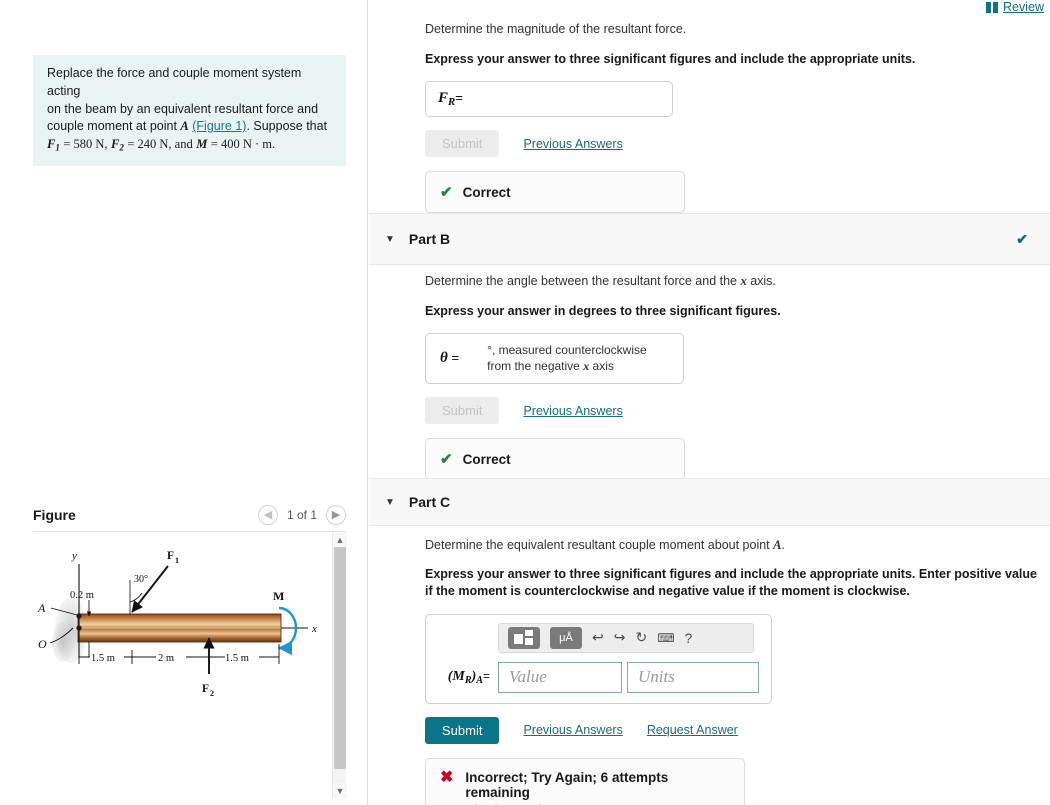 Image resolution: width=1050 pixels, height=805 pixels. I want to click on part-c-input-label: (MR)A=, so click(467, 677).